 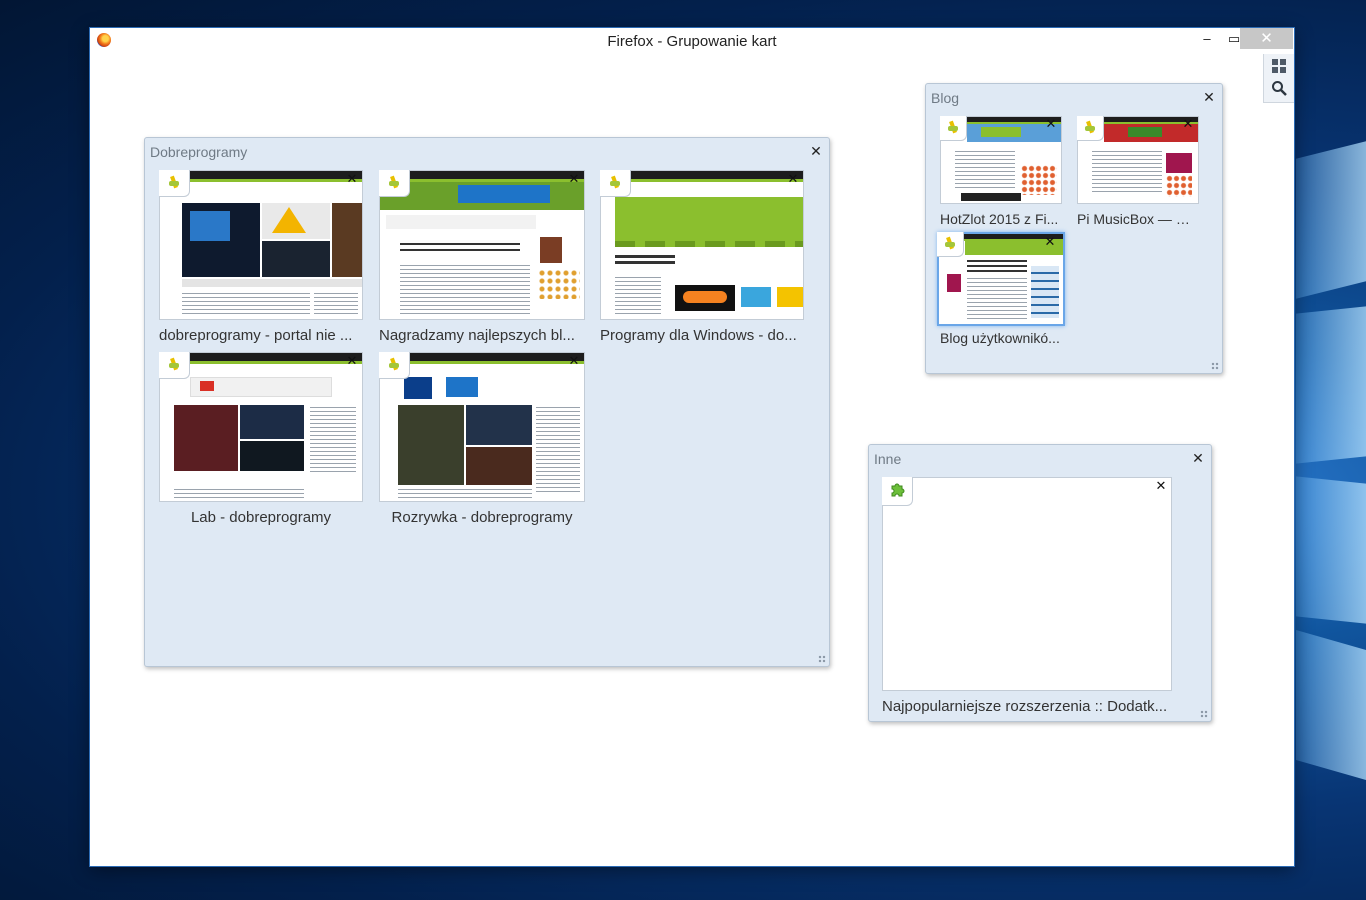 What do you see at coordinates (1207, 38) in the screenshot?
I see `minimize-button: ‒` at bounding box center [1207, 38].